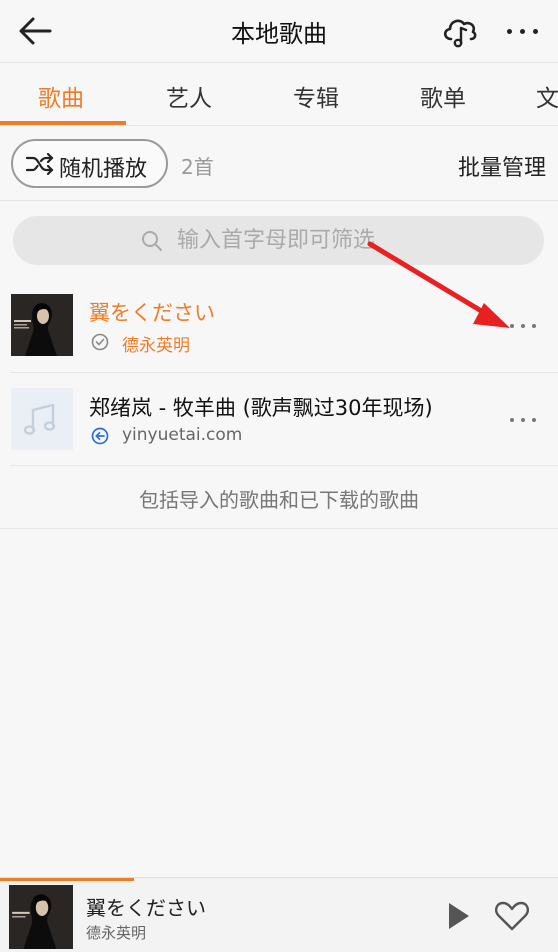  What do you see at coordinates (42, 325) in the screenshot?
I see `album-cover` at bounding box center [42, 325].